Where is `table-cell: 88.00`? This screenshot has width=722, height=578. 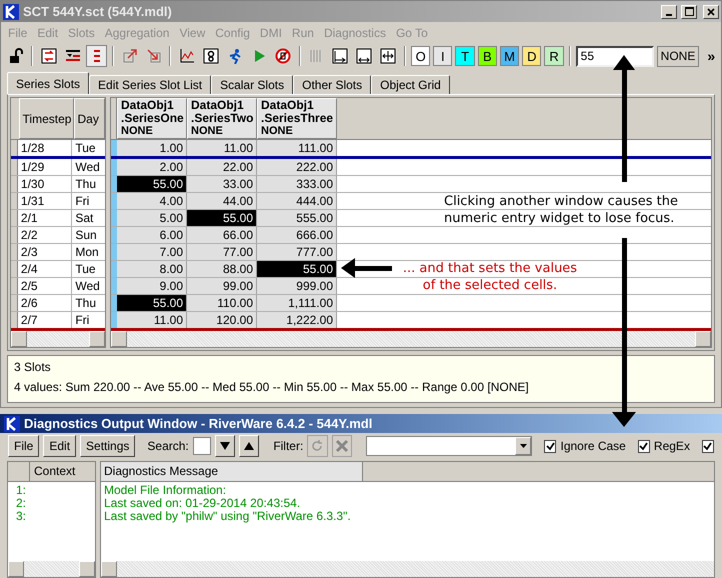
table-cell: 88.00 is located at coordinates (222, 269).